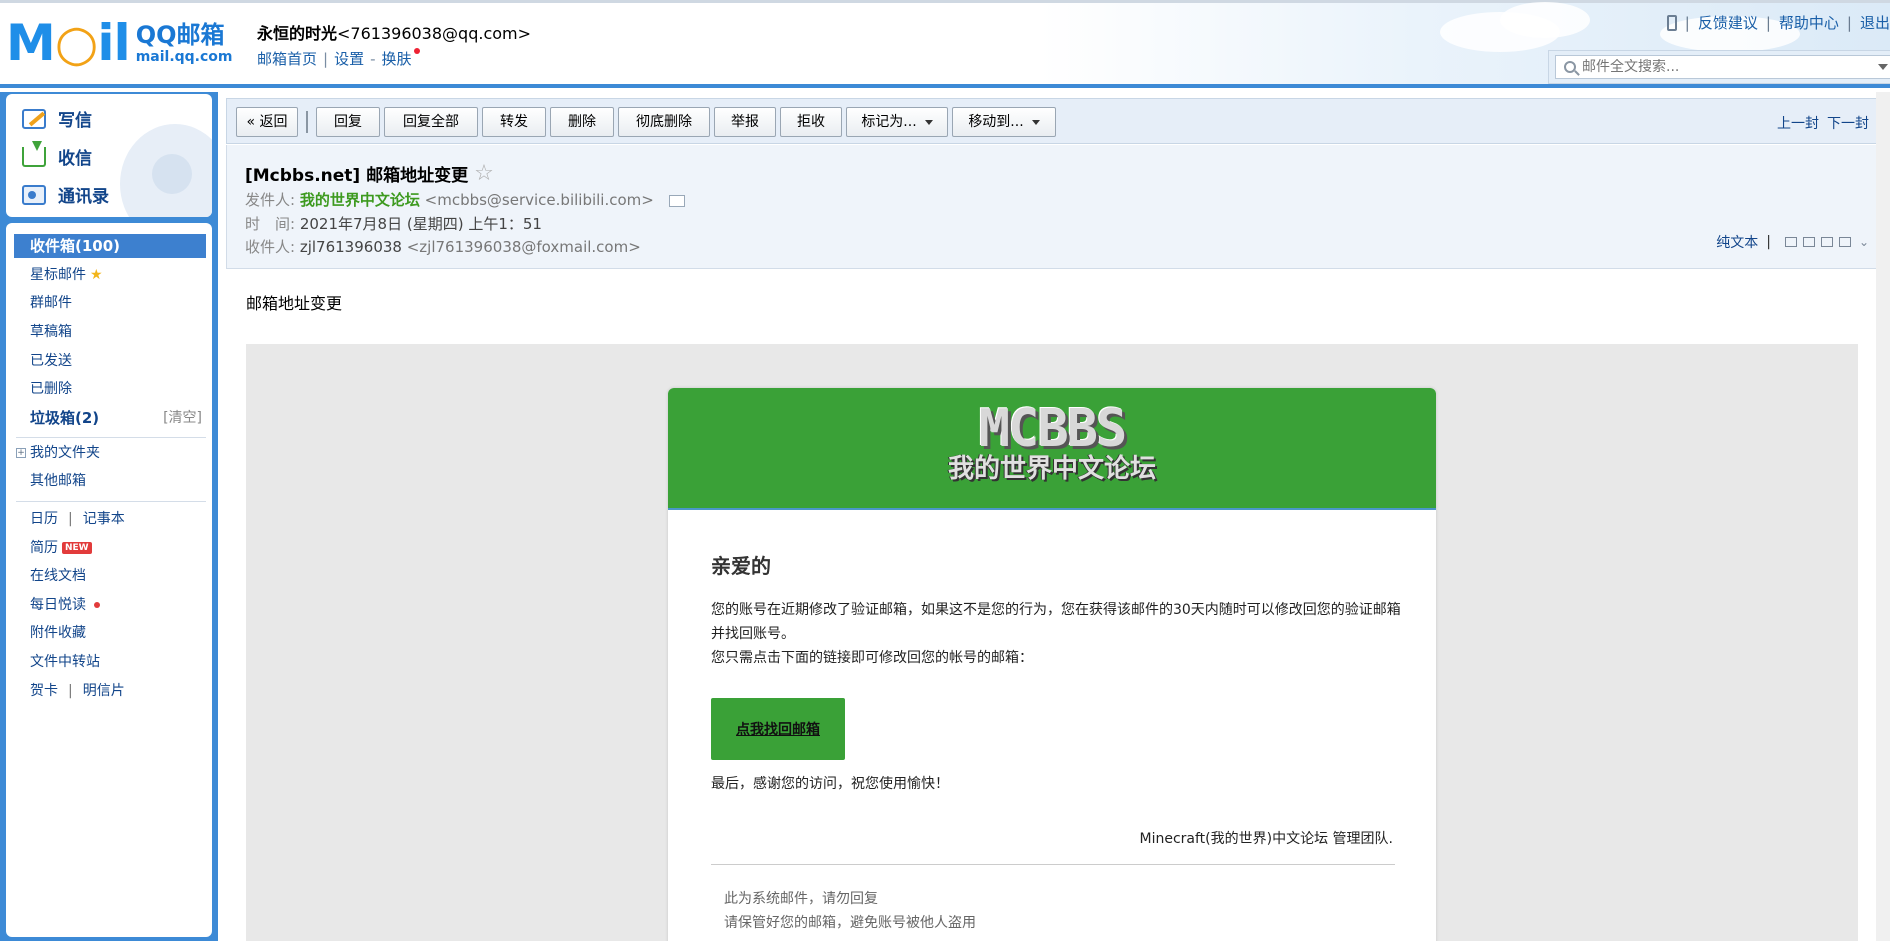 The image size is (1890, 941). What do you see at coordinates (1848, 123) in the screenshot?
I see `next-mail-link: 下一封` at bounding box center [1848, 123].